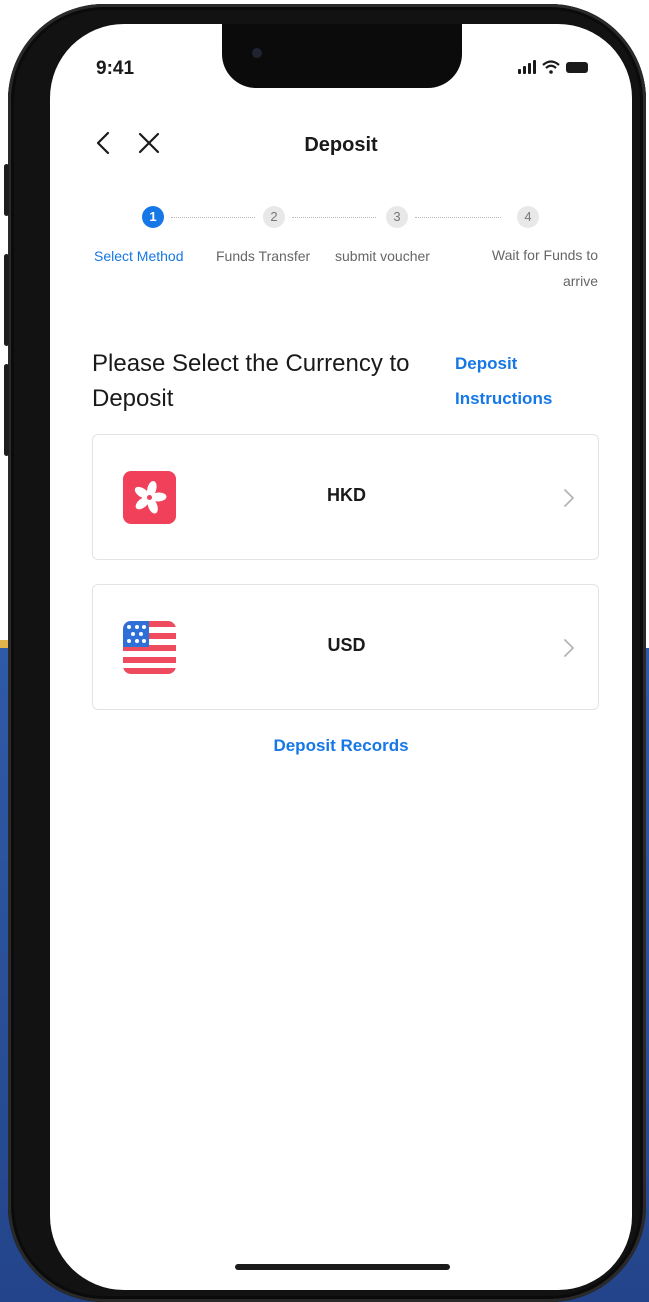 This screenshot has height=1302, width=649. I want to click on step-1-indicator: 1, so click(153, 217).